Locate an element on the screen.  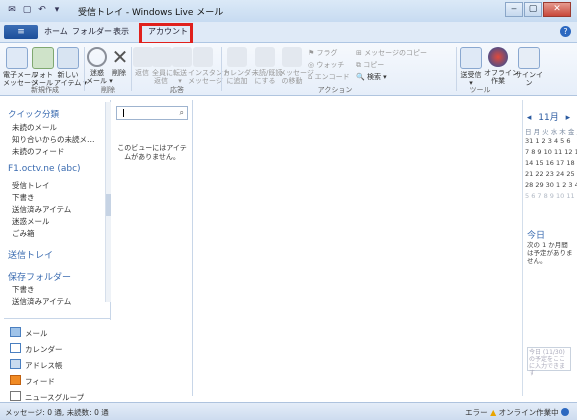
calendar-week: 28 29 30 1 2 3 4 is located at coordinates (551, 185).